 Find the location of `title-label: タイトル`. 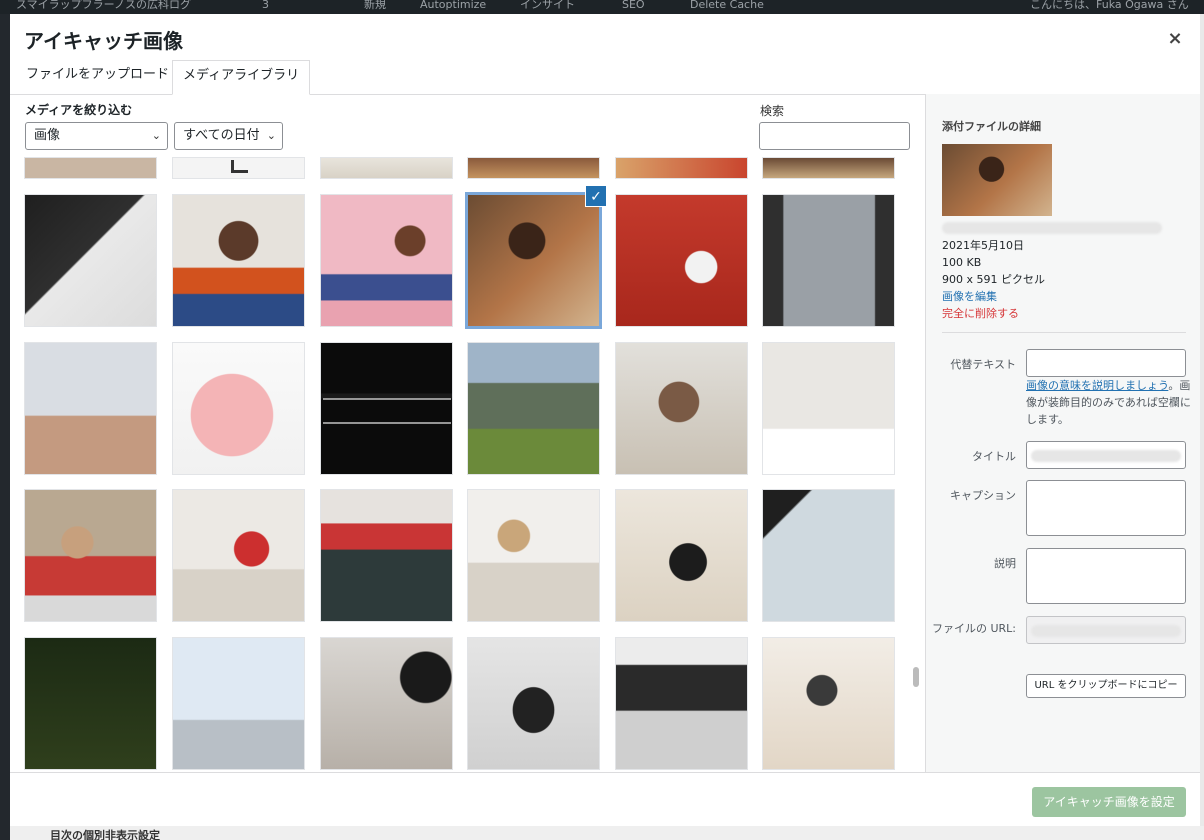

title-label: タイトル is located at coordinates (994, 456).